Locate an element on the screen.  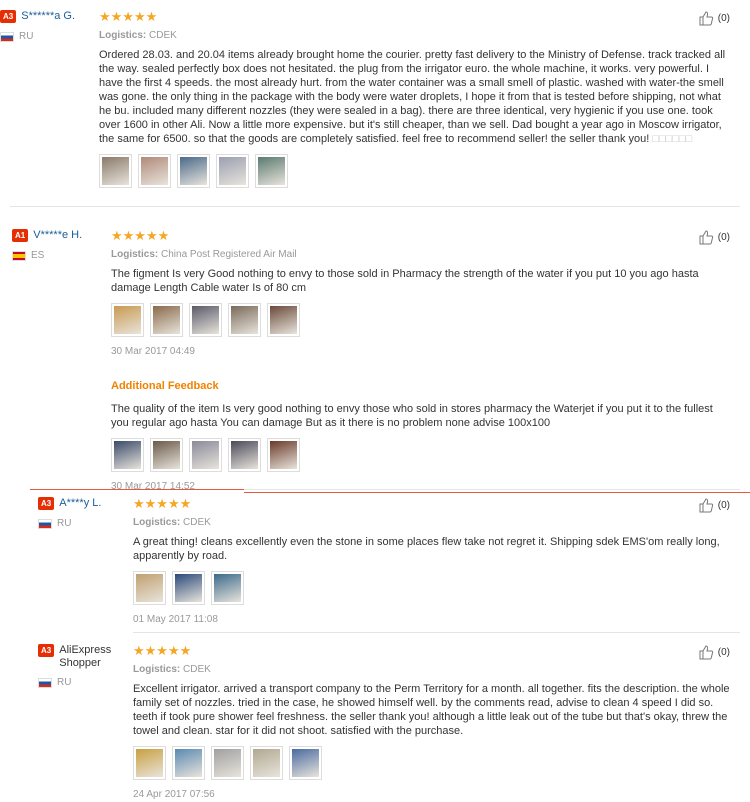
reviewer-country: ES is located at coordinates (47, 255).